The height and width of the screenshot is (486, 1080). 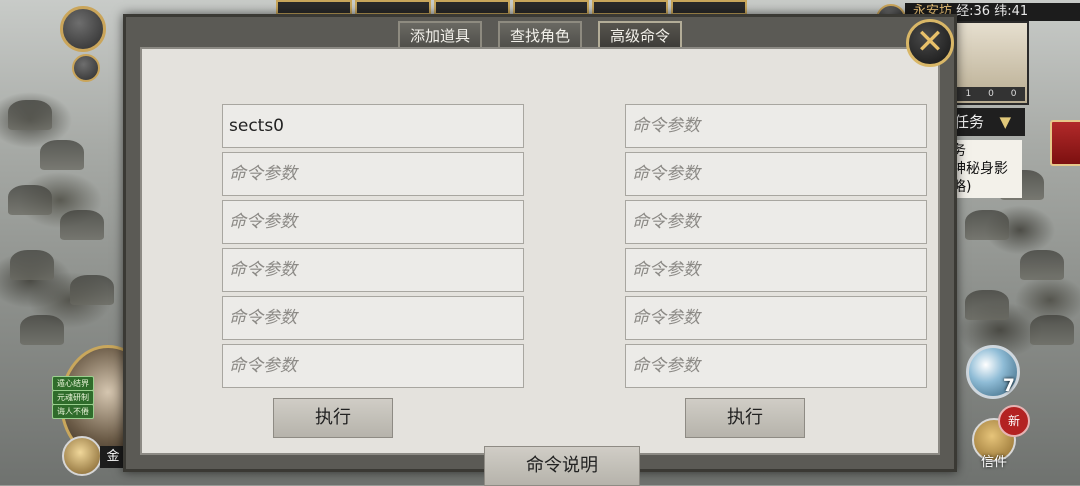 What do you see at coordinates (73, 411) in the screenshot?
I see `buff-tag: 诲人不倦` at bounding box center [73, 411].